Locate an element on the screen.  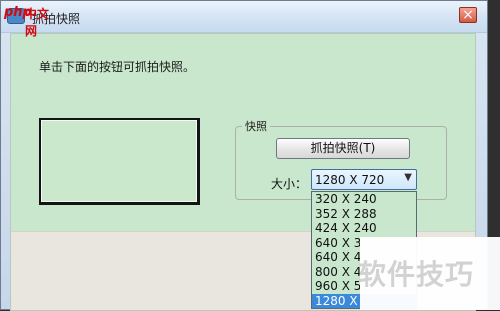
size-dropdown: 1280 X 720 ▼ is located at coordinates (364, 179).